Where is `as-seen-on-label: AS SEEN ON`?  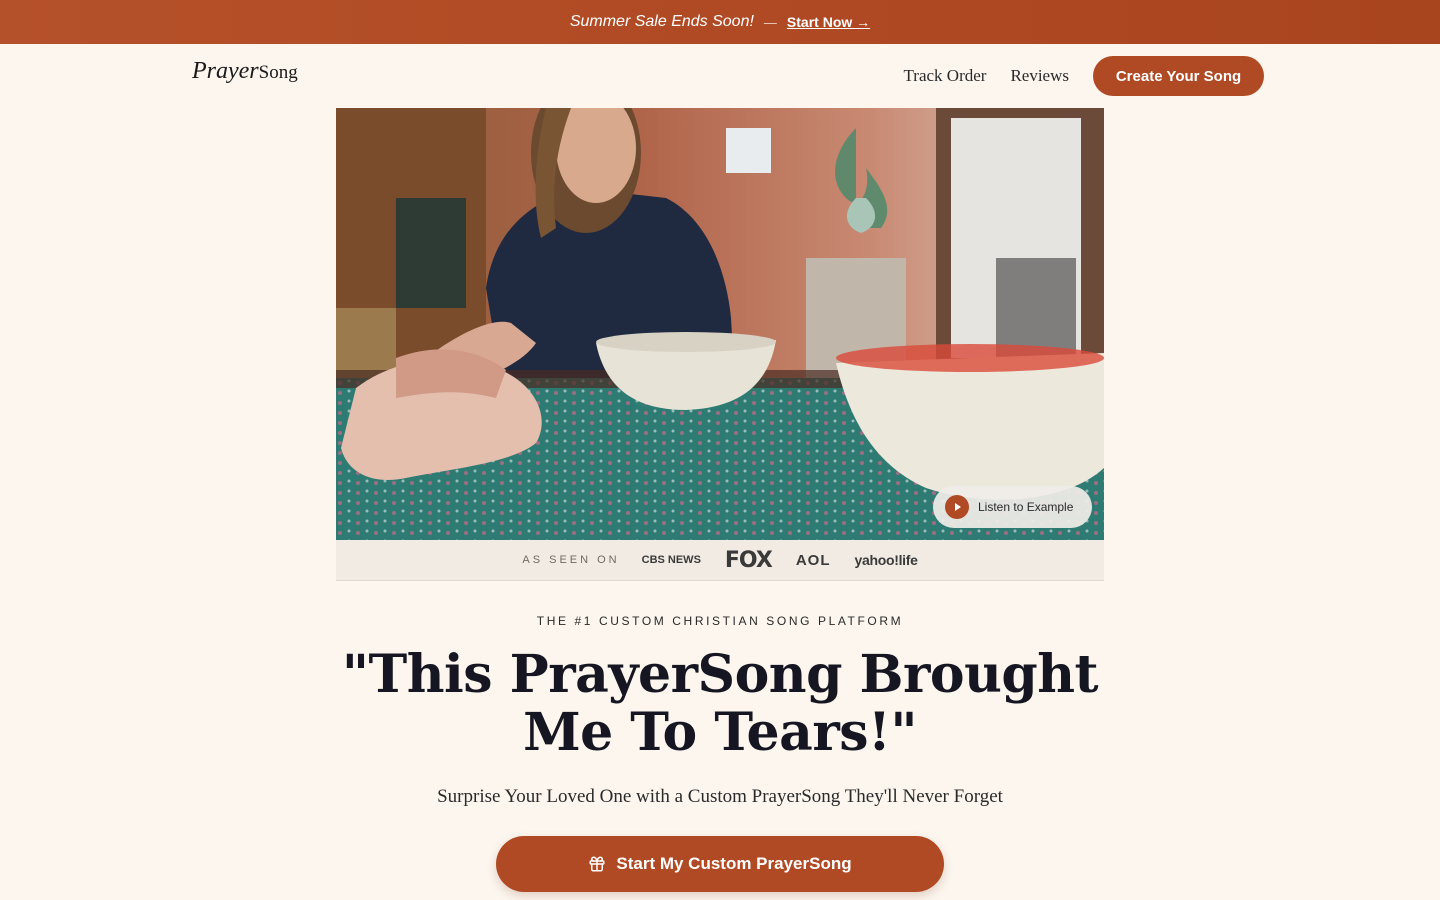 as-seen-on-label: AS SEEN ON is located at coordinates (571, 560).